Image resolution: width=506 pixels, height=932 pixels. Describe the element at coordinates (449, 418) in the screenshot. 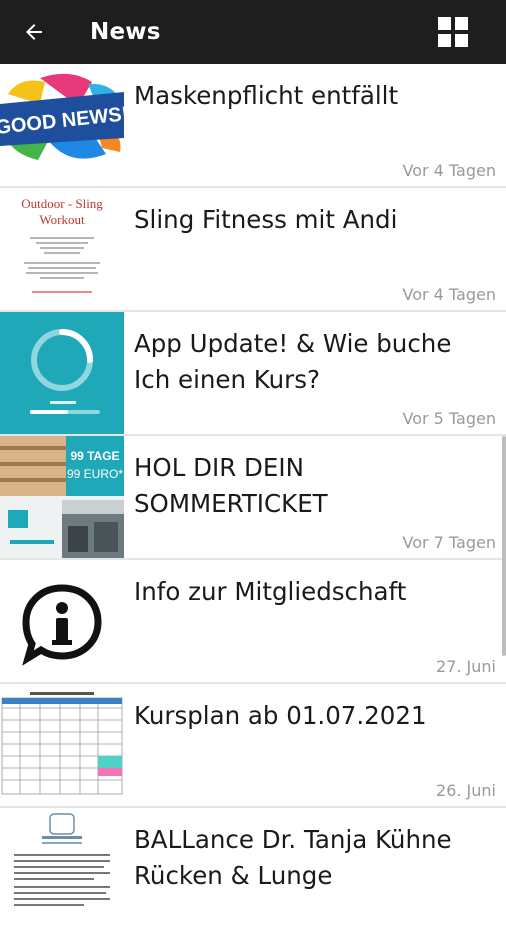

I see `news-date: Vor 5 Tagen` at that location.